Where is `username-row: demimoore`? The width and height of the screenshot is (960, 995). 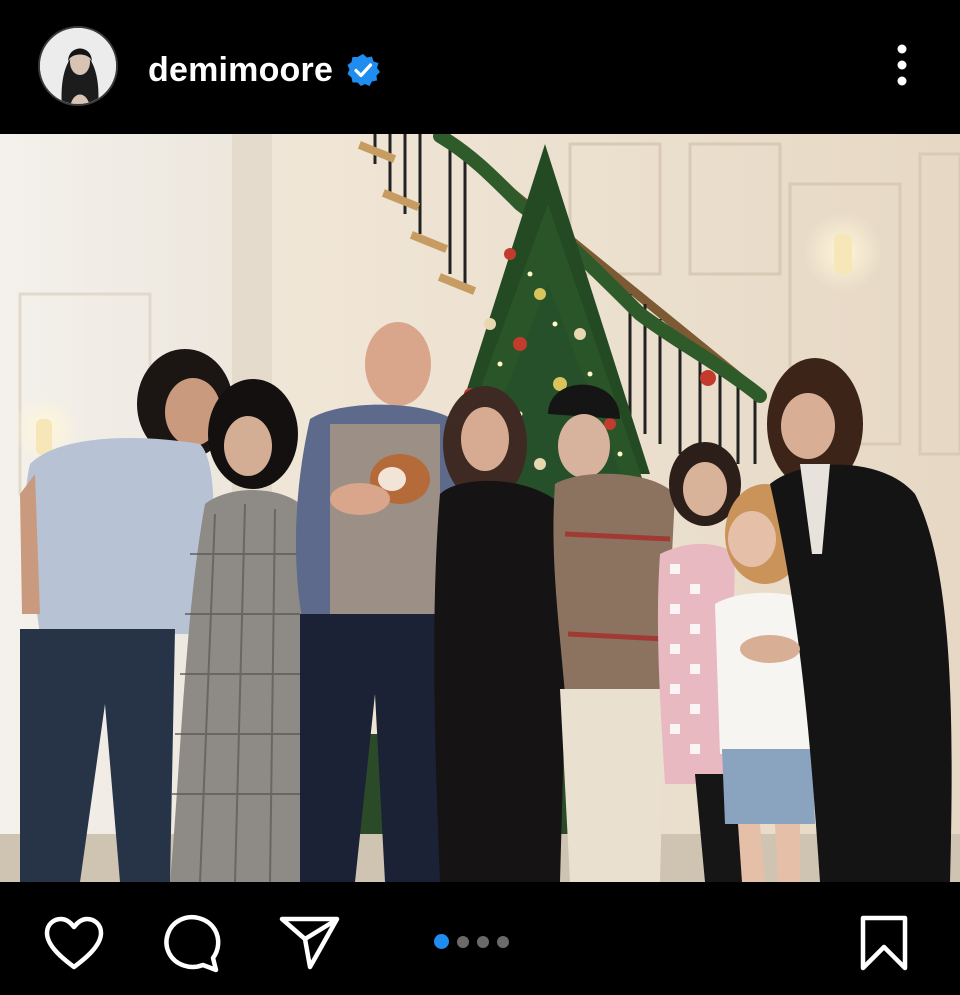
username-row: demimoore is located at coordinates (264, 70).